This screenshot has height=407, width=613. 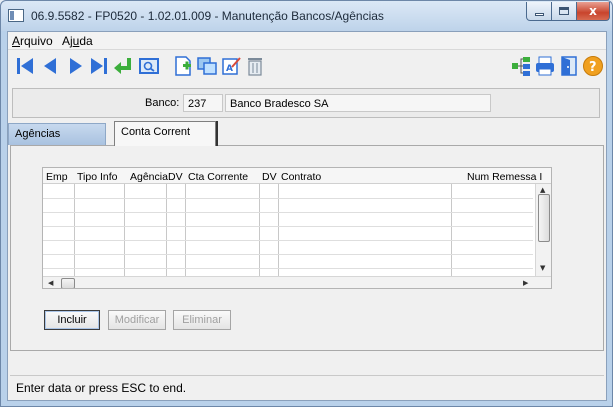 I want to click on close-button: x, so click(x=593, y=11).